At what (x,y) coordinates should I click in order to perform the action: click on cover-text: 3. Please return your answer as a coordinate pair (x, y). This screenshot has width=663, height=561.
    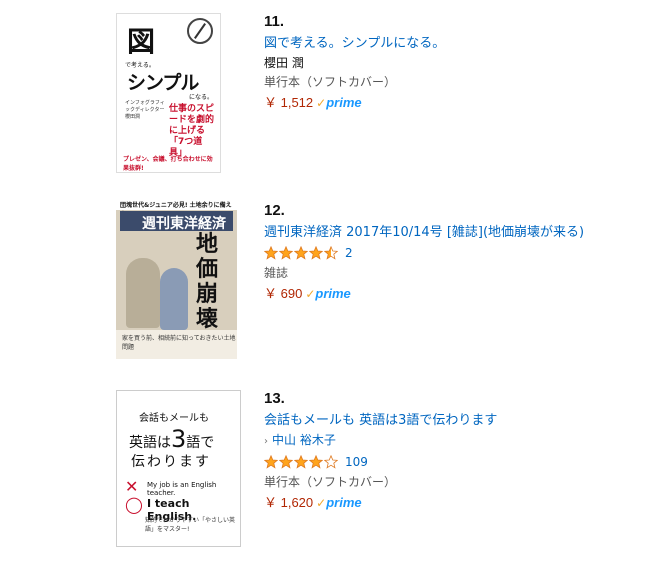
    Looking at the image, I should click on (179, 439).